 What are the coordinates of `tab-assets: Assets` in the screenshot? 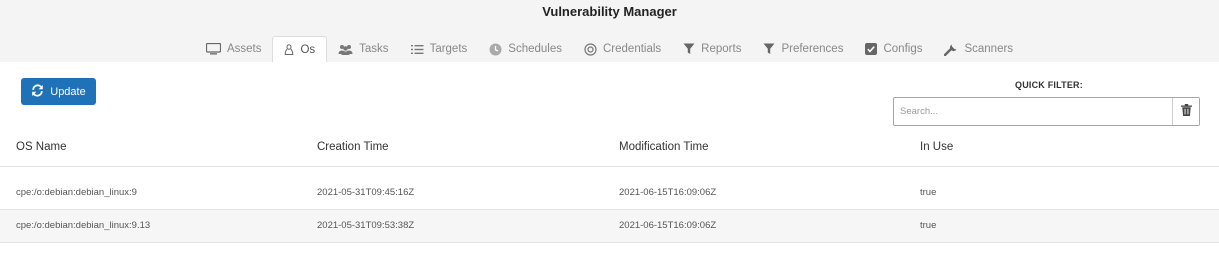 It's located at (234, 49).